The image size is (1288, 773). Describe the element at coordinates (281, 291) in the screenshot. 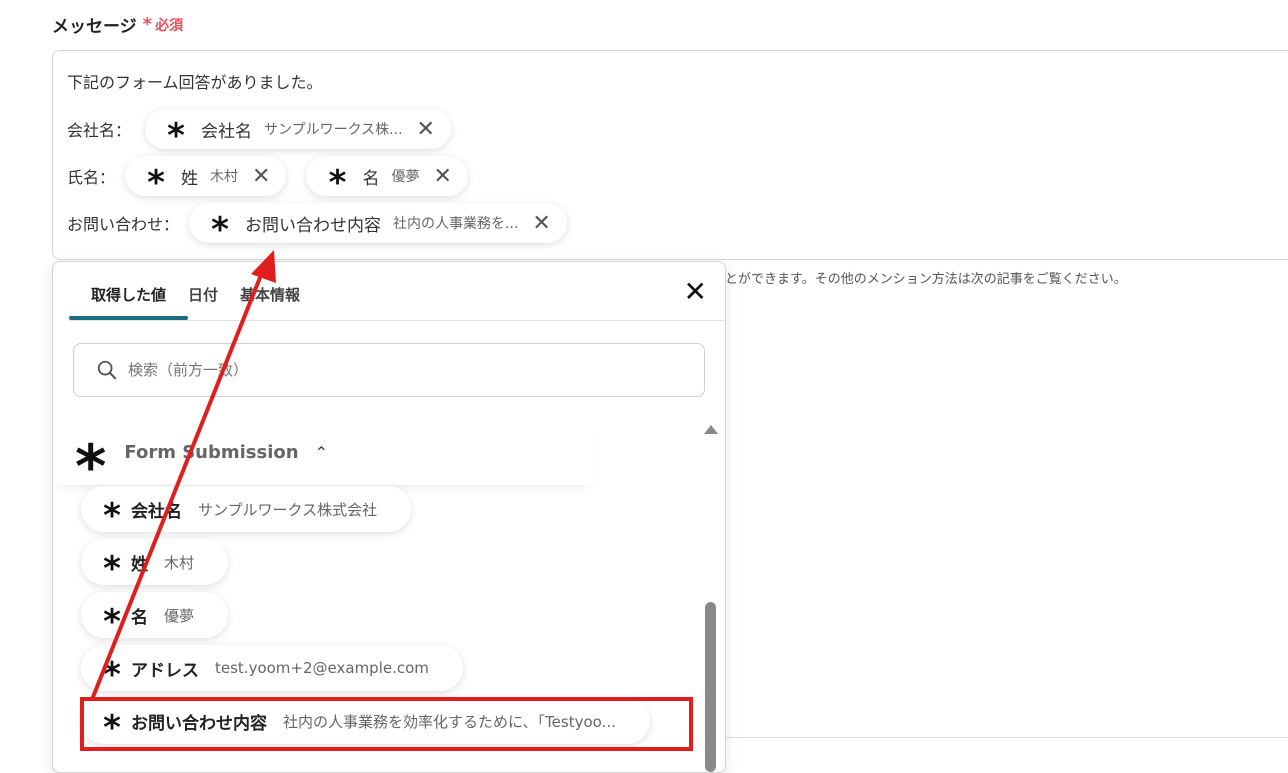

I see `tab-basic-info: 基本情報` at that location.